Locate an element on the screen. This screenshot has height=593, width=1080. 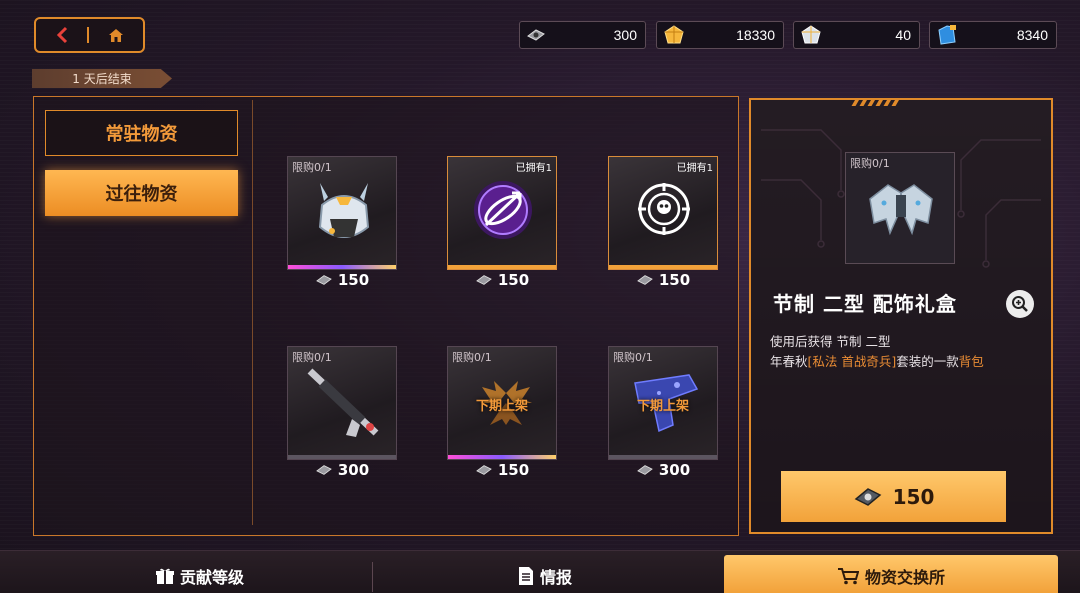
zoom-in-icon is located at coordinates (1020, 304).